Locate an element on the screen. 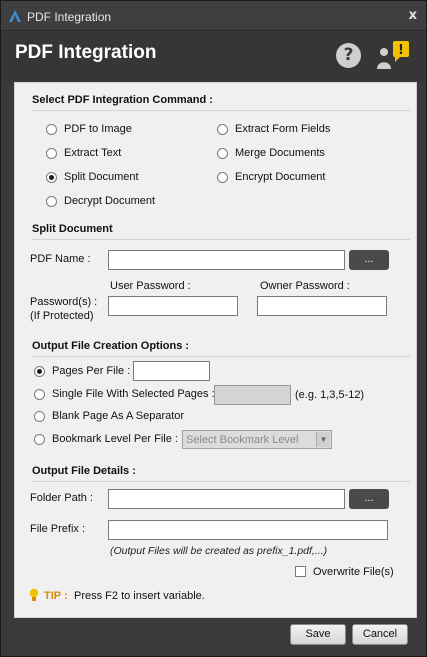 This screenshot has width=427, height=657. radio-pages-per-file: Pages Per File : is located at coordinates (82, 371).